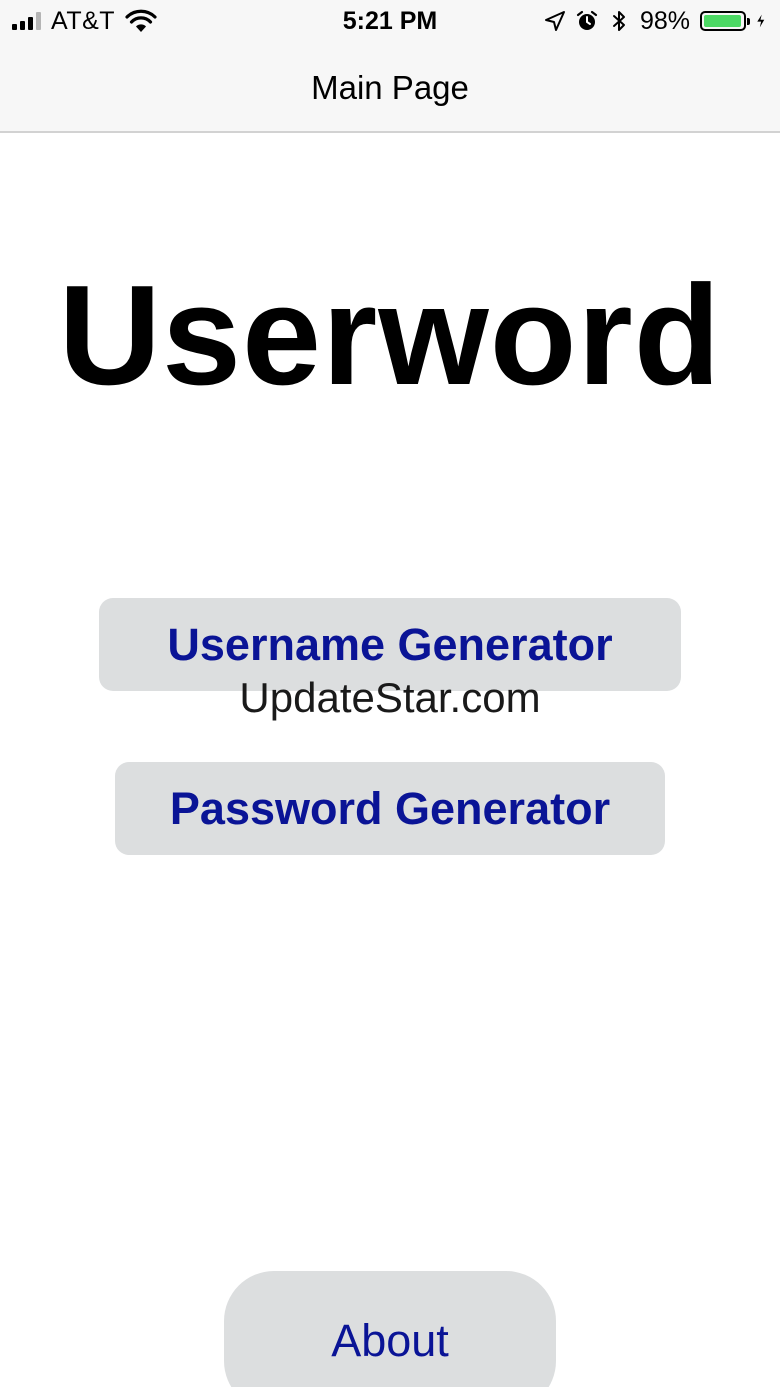 The width and height of the screenshot is (780, 1387). Describe the element at coordinates (587, 20) in the screenshot. I see `alarm-icon` at that location.